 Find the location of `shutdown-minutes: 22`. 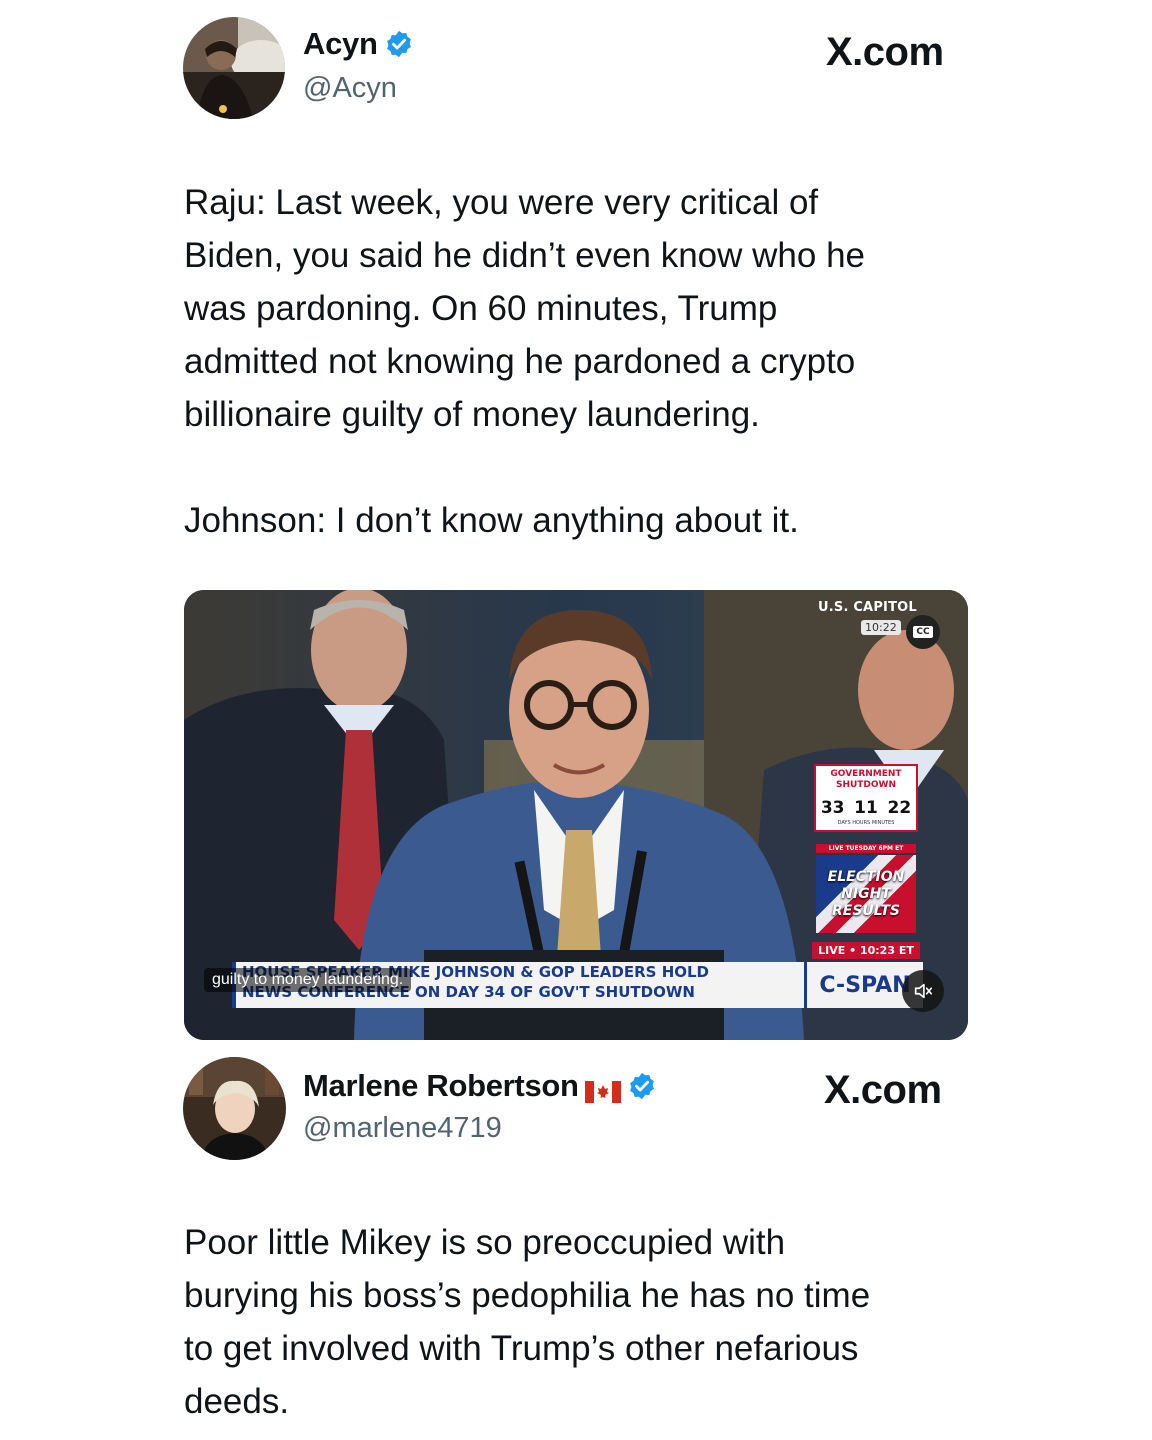

shutdown-minutes: 22 is located at coordinates (899, 808).